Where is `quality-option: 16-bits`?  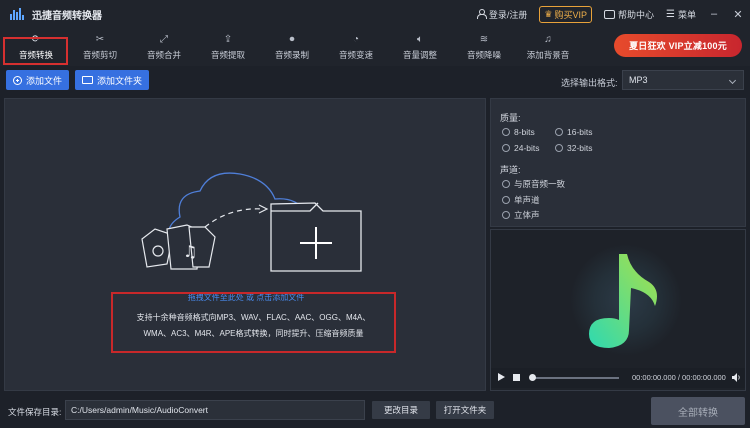 quality-option: 16-bits is located at coordinates (574, 132).